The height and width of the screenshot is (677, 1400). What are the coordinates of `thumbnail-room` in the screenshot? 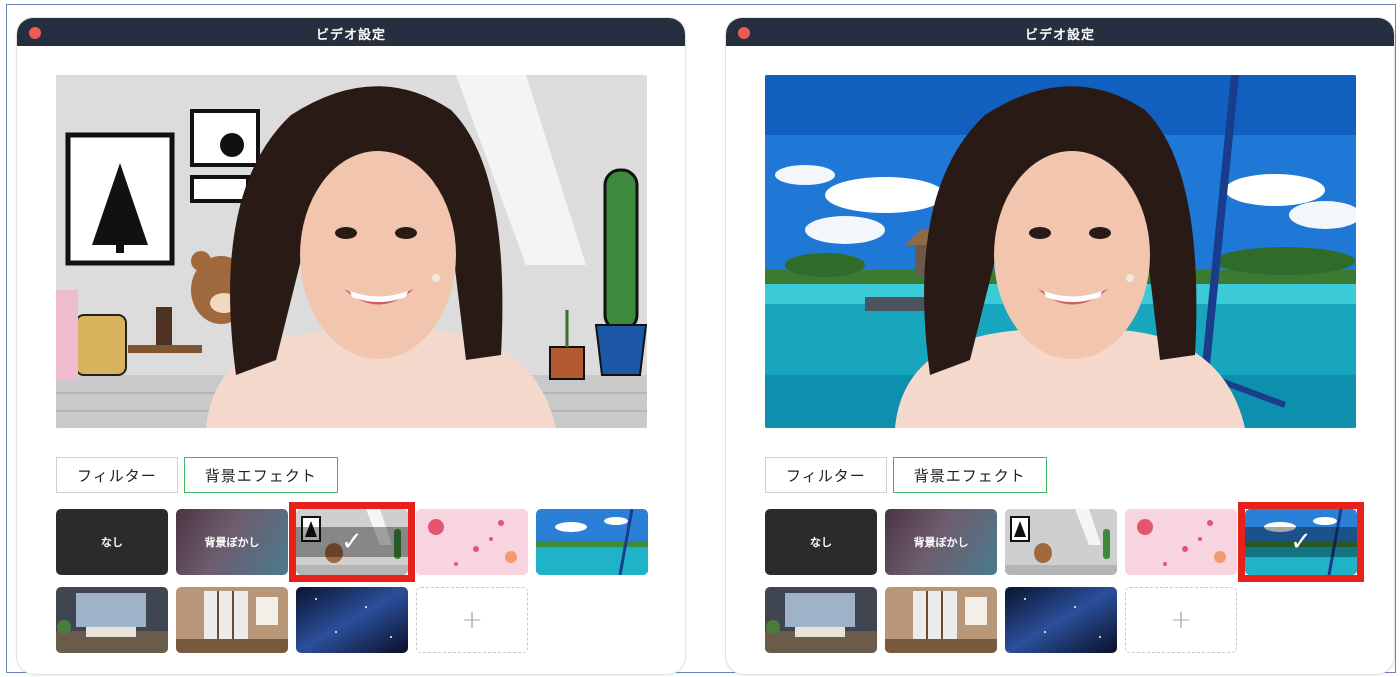 It's located at (1061, 542).